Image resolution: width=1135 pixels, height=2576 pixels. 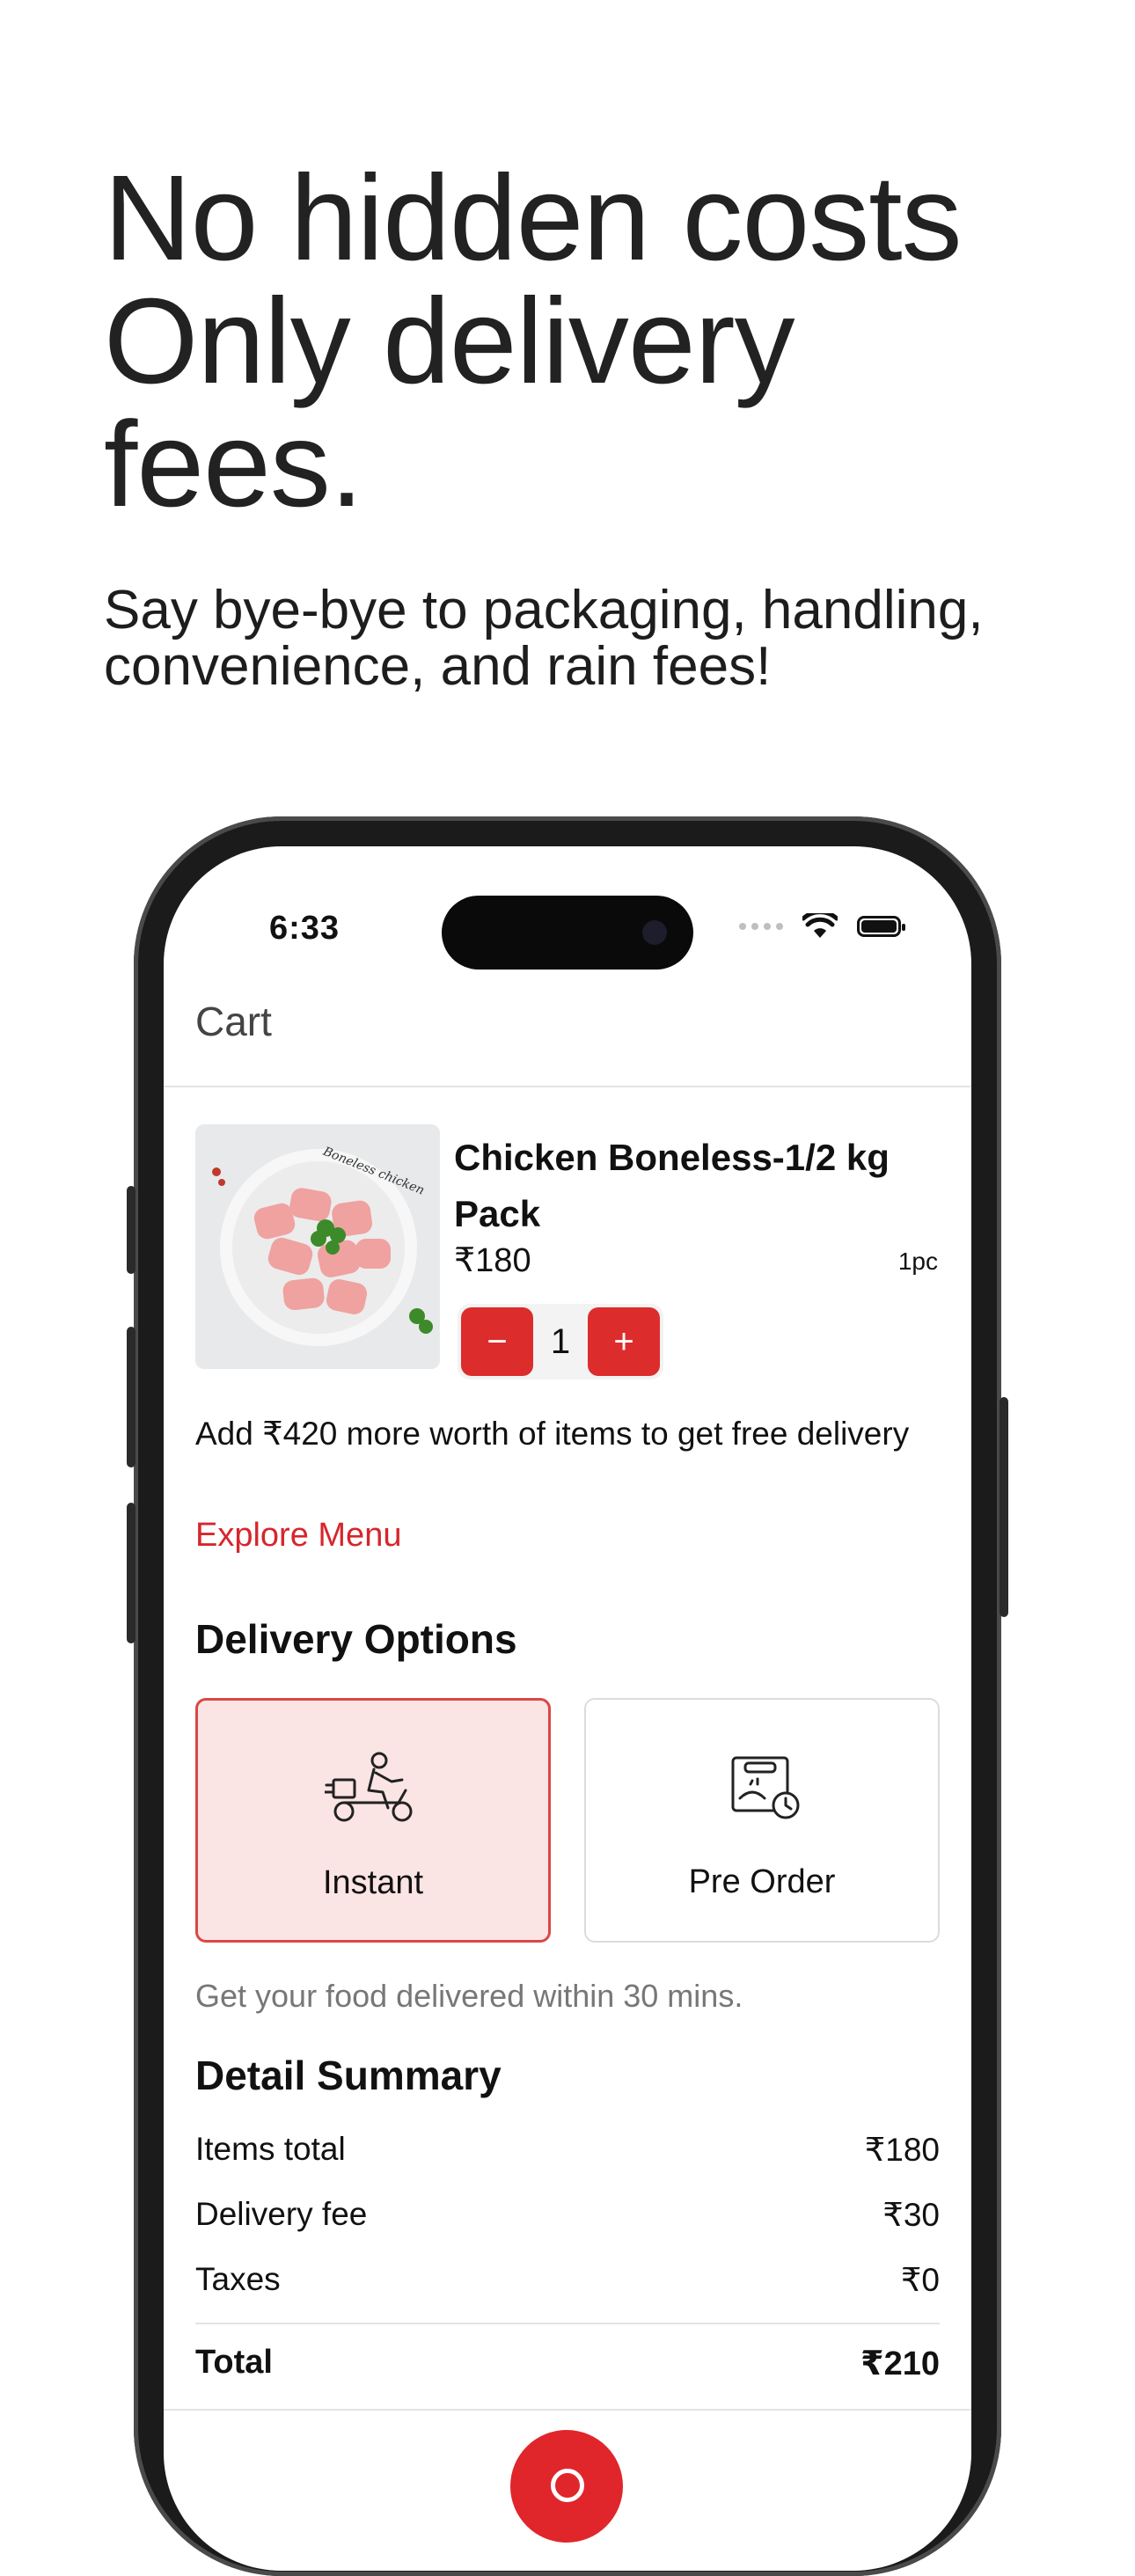 I want to click on quantity-stepper: − 1 +, so click(x=560, y=1341).